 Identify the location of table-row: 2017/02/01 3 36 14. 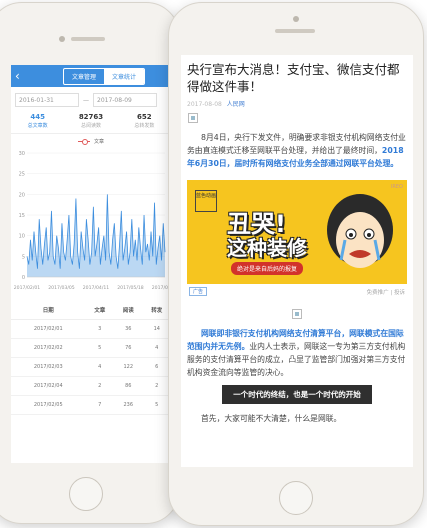
(91, 329).